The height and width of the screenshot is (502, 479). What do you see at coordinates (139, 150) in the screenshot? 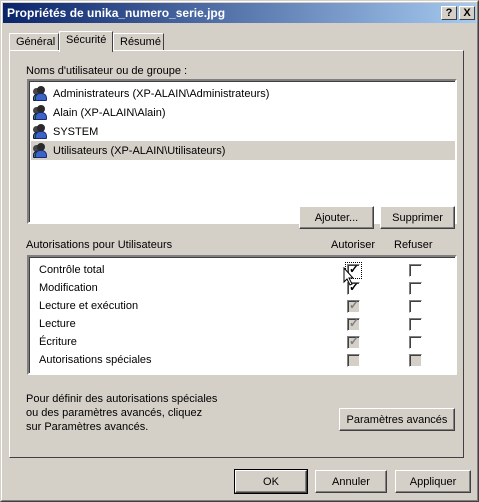
I see `user-name: Utilisateurs (XP-ALAIN\Utilisateurs)` at bounding box center [139, 150].